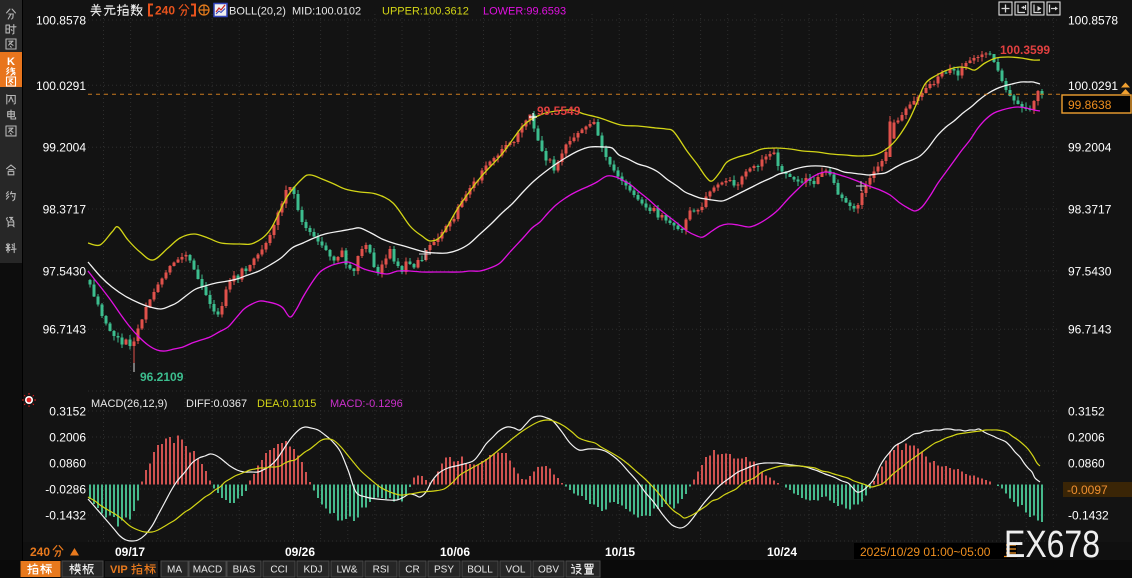  Describe the element at coordinates (162, 377) in the screenshot. I see `svg-text: 96.2109` at that location.